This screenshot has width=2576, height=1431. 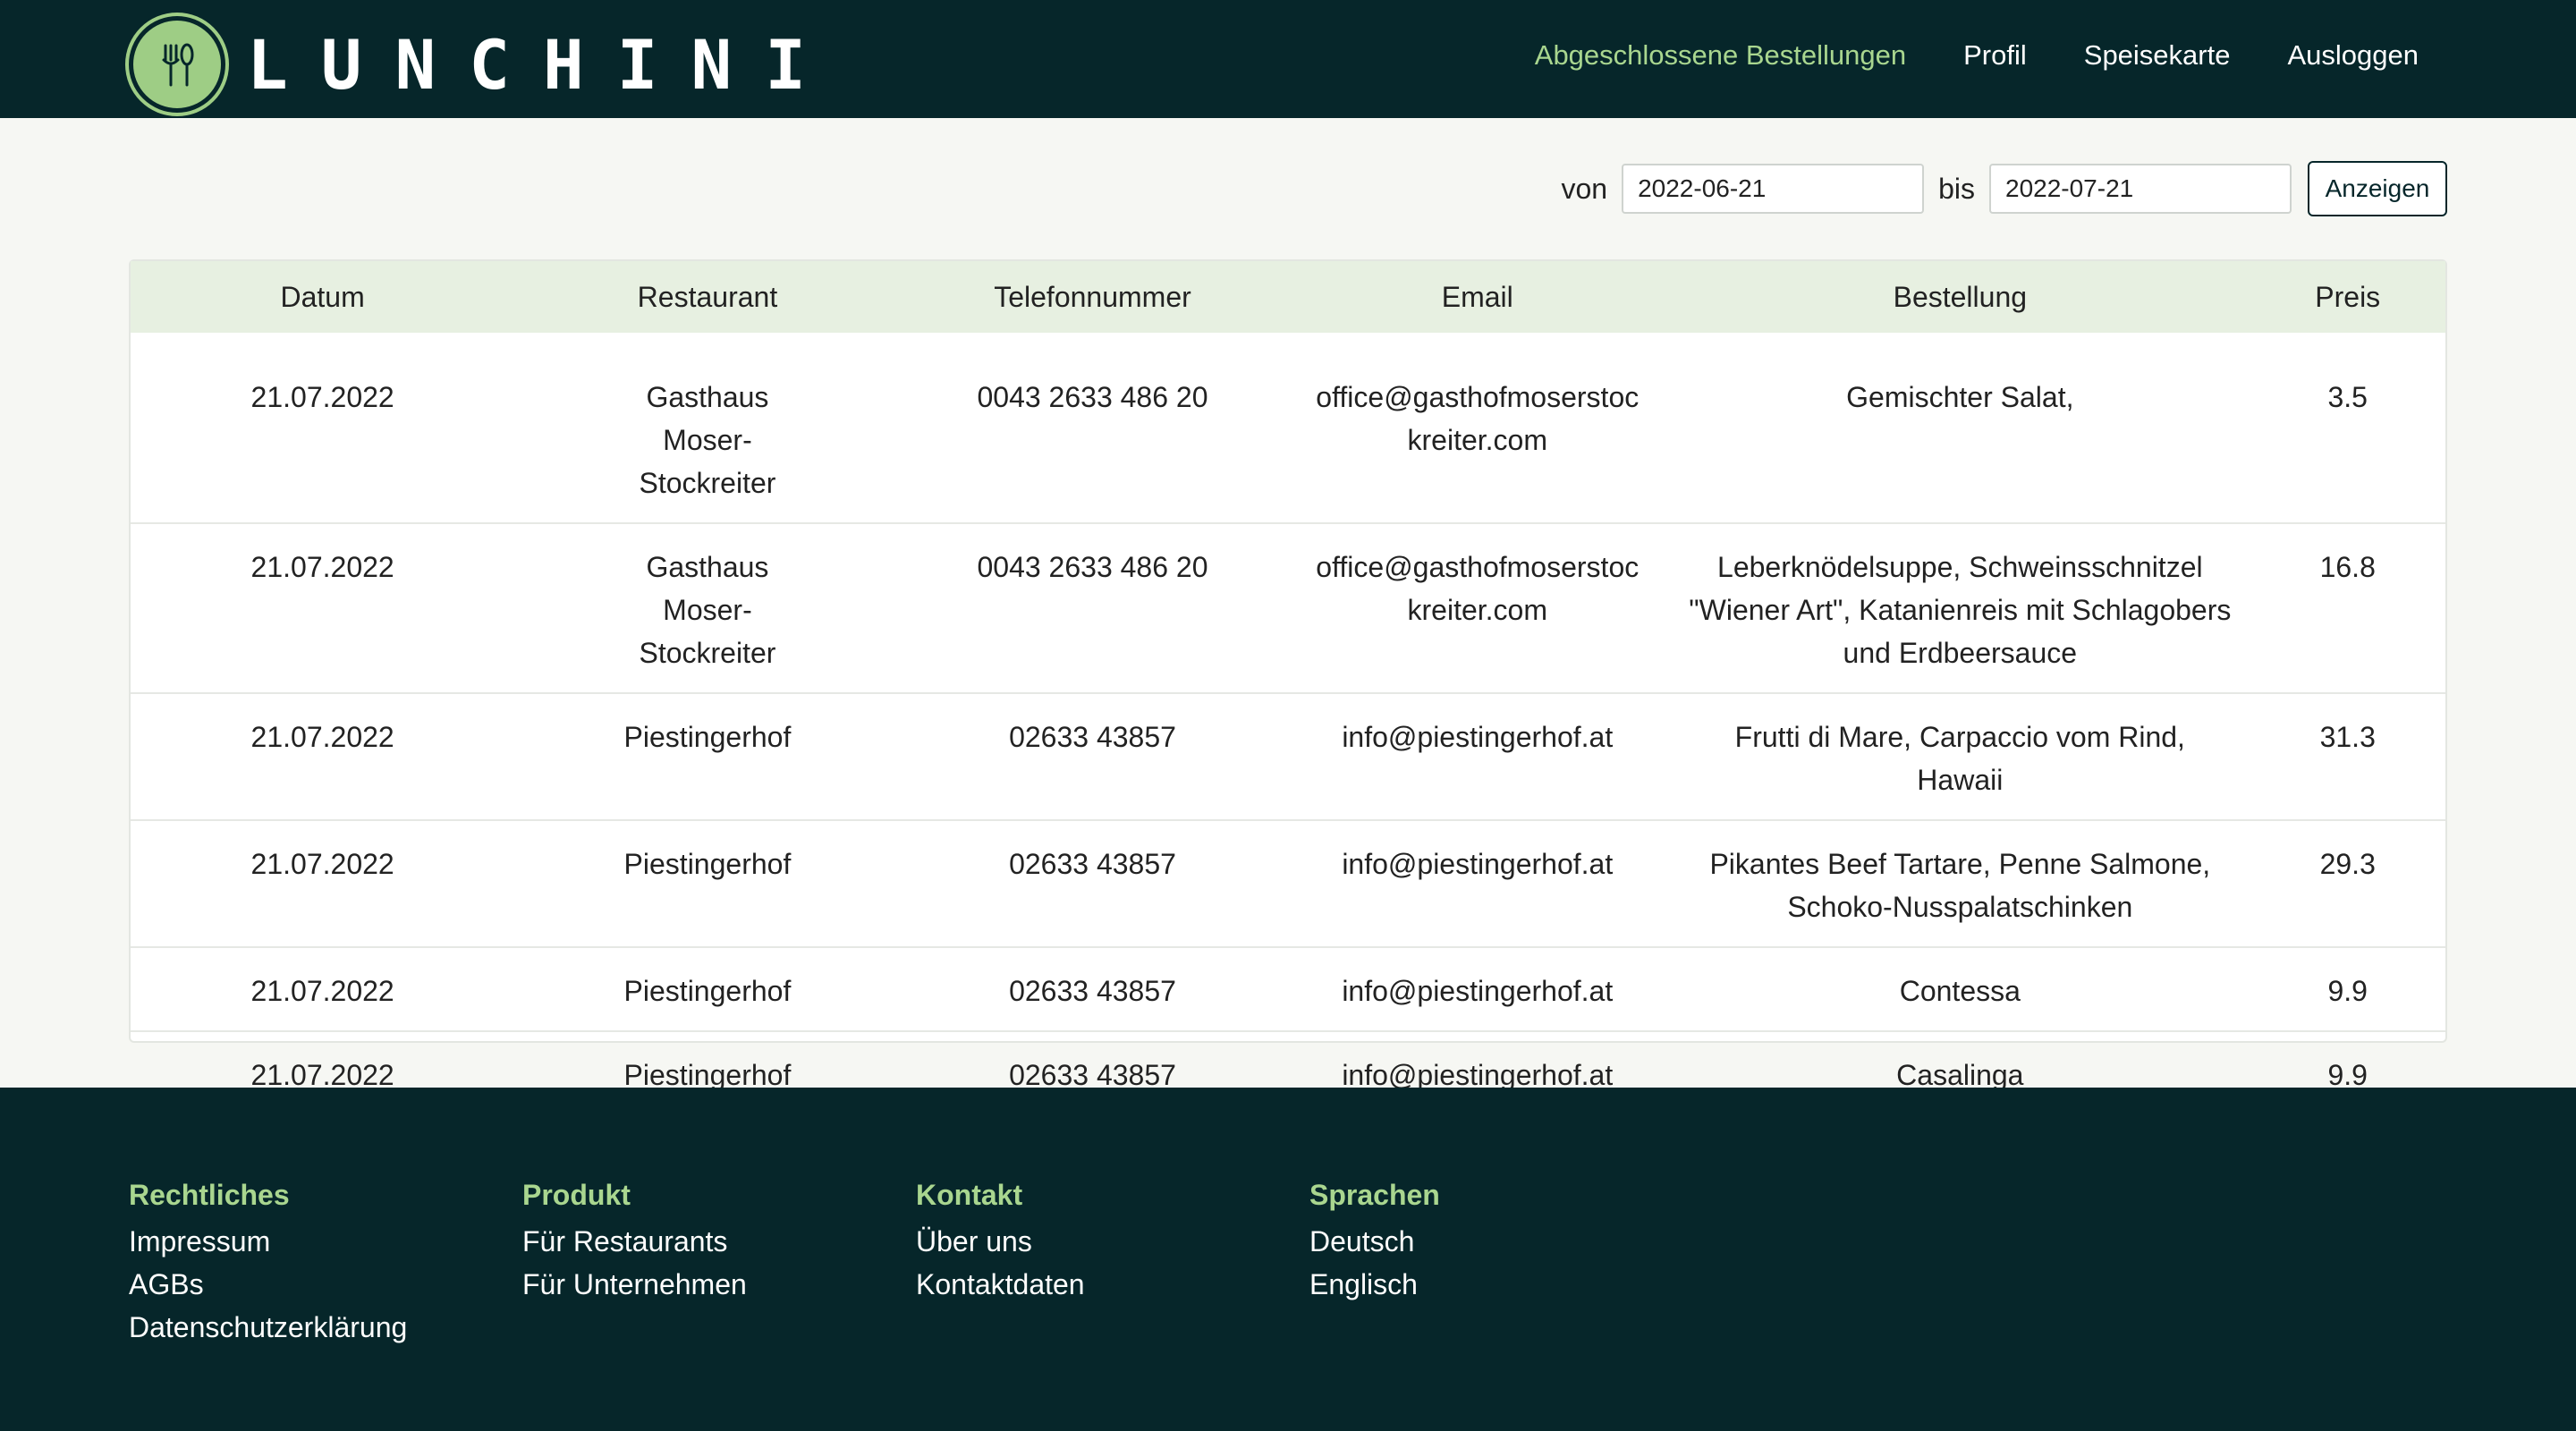 I want to click on footer-link-german: Deutsch, so click(x=1374, y=1242).